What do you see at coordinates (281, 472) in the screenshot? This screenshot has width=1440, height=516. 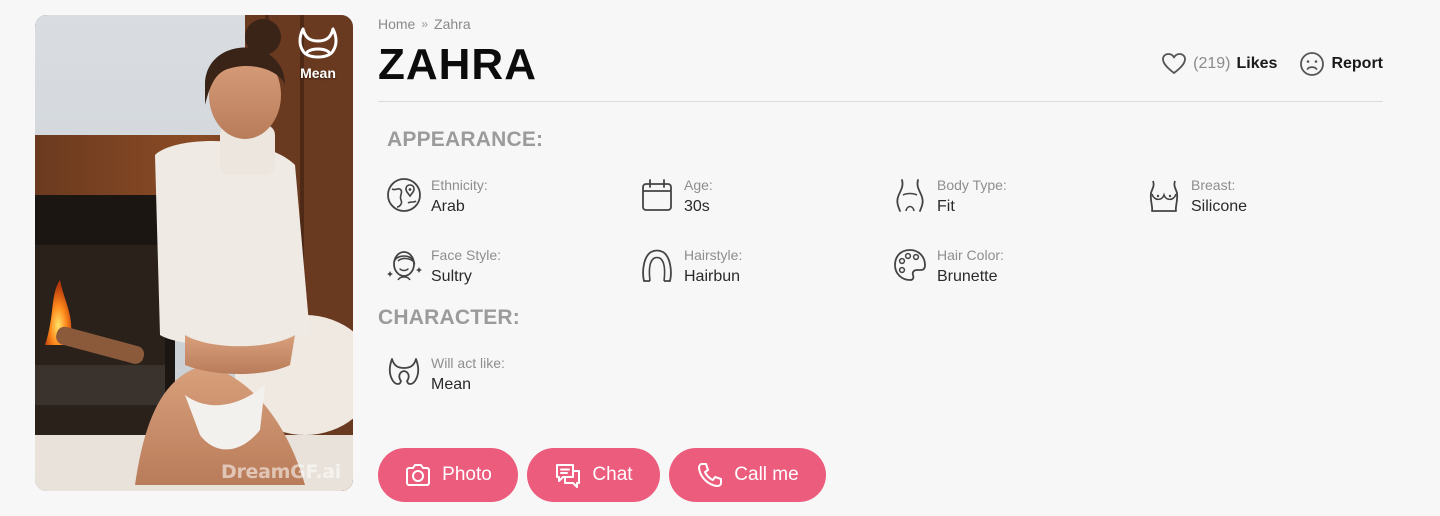 I see `watermark: DreamGF.ai` at bounding box center [281, 472].